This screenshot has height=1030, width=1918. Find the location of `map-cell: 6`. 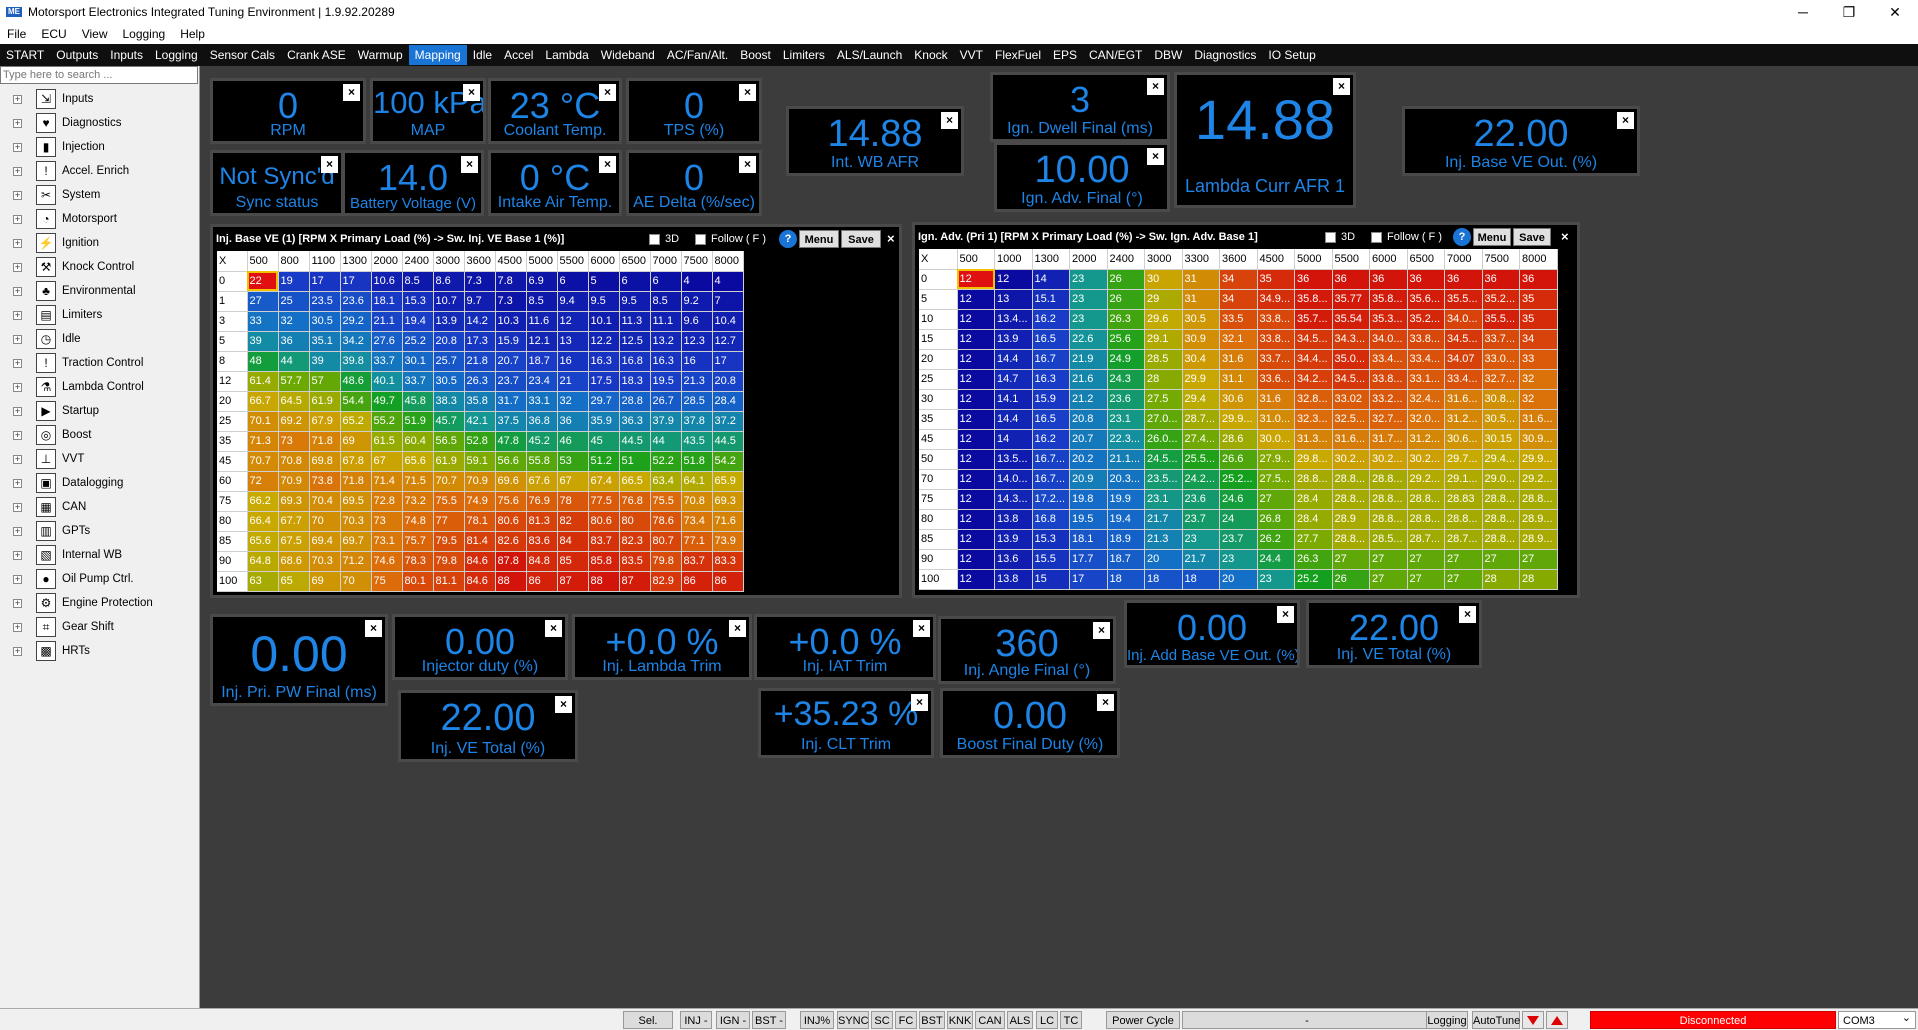

map-cell: 6 is located at coordinates (573, 281).